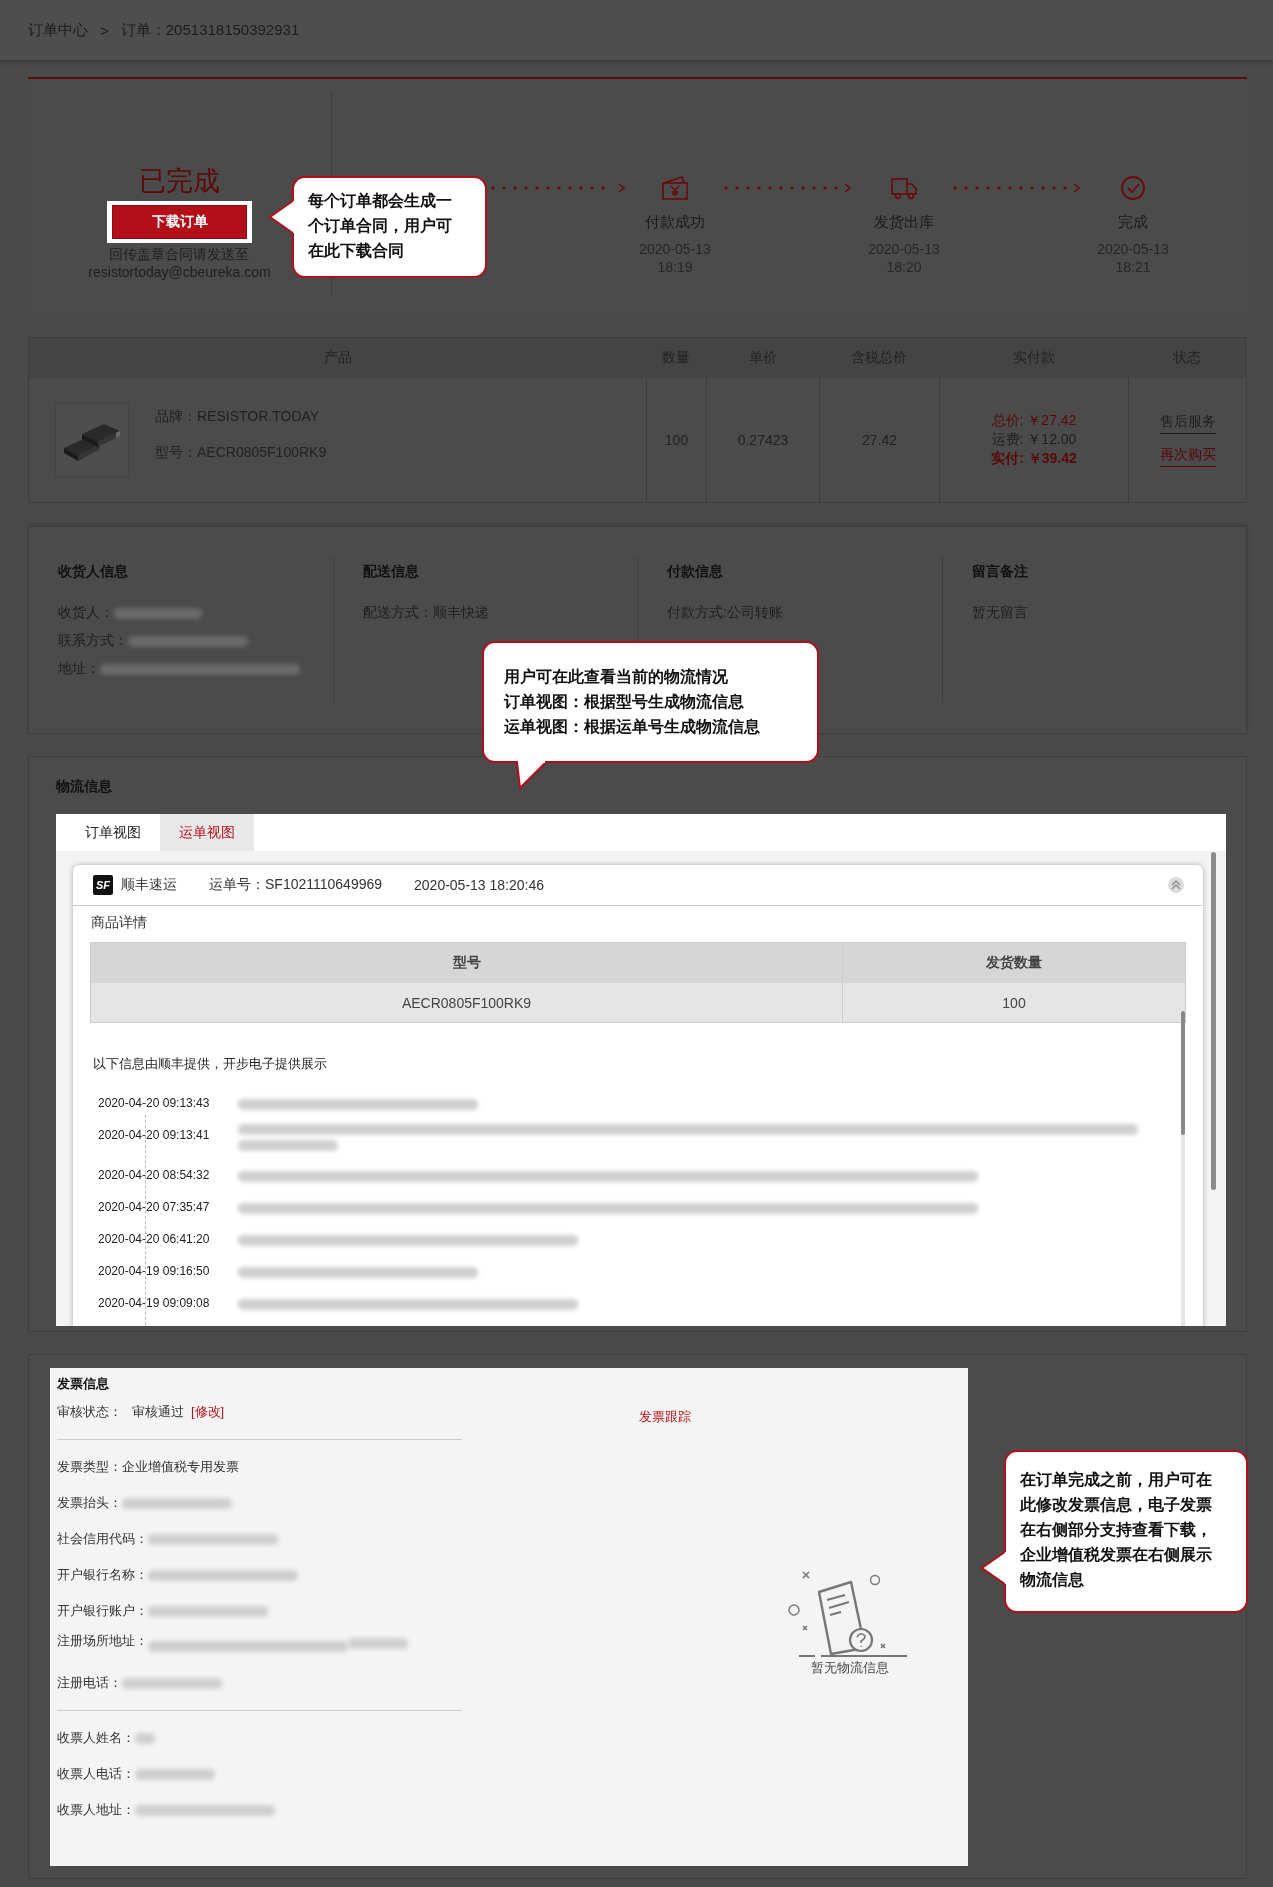  Describe the element at coordinates (119, 922) in the screenshot. I see `details-title: 商品详情` at that location.